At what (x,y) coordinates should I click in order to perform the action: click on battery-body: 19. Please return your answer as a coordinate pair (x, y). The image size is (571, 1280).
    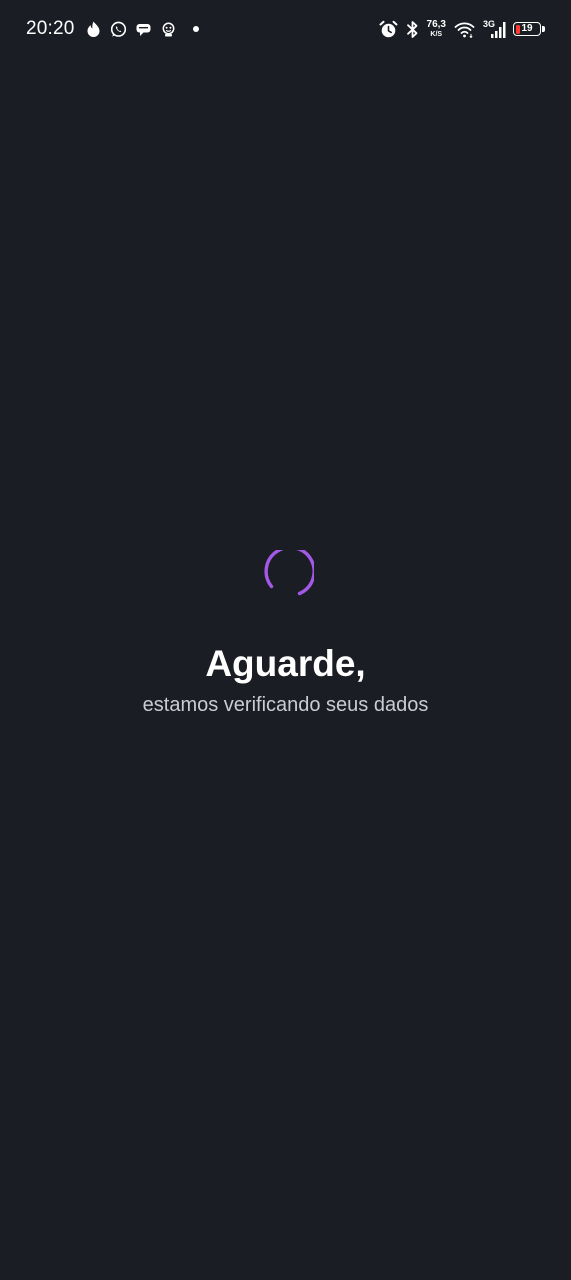
    Looking at the image, I should click on (527, 29).